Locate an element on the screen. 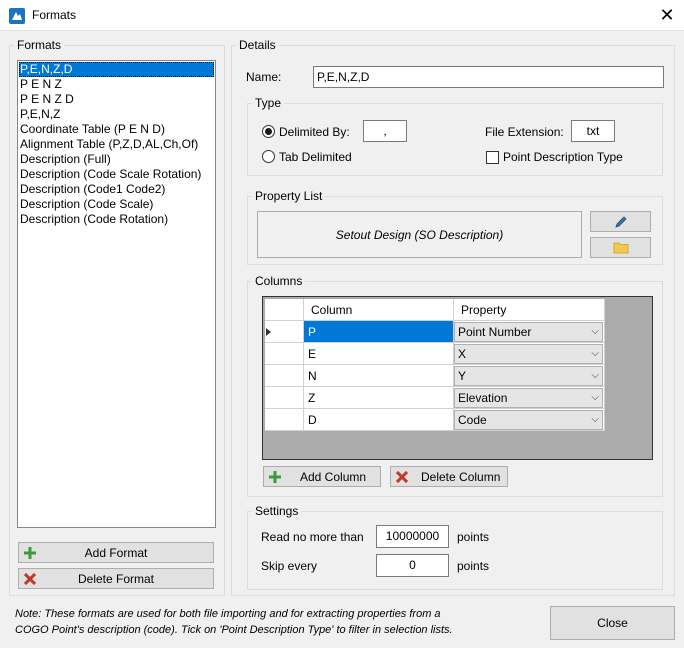  property-dropdown: Point Number ⌵ is located at coordinates (528, 332).